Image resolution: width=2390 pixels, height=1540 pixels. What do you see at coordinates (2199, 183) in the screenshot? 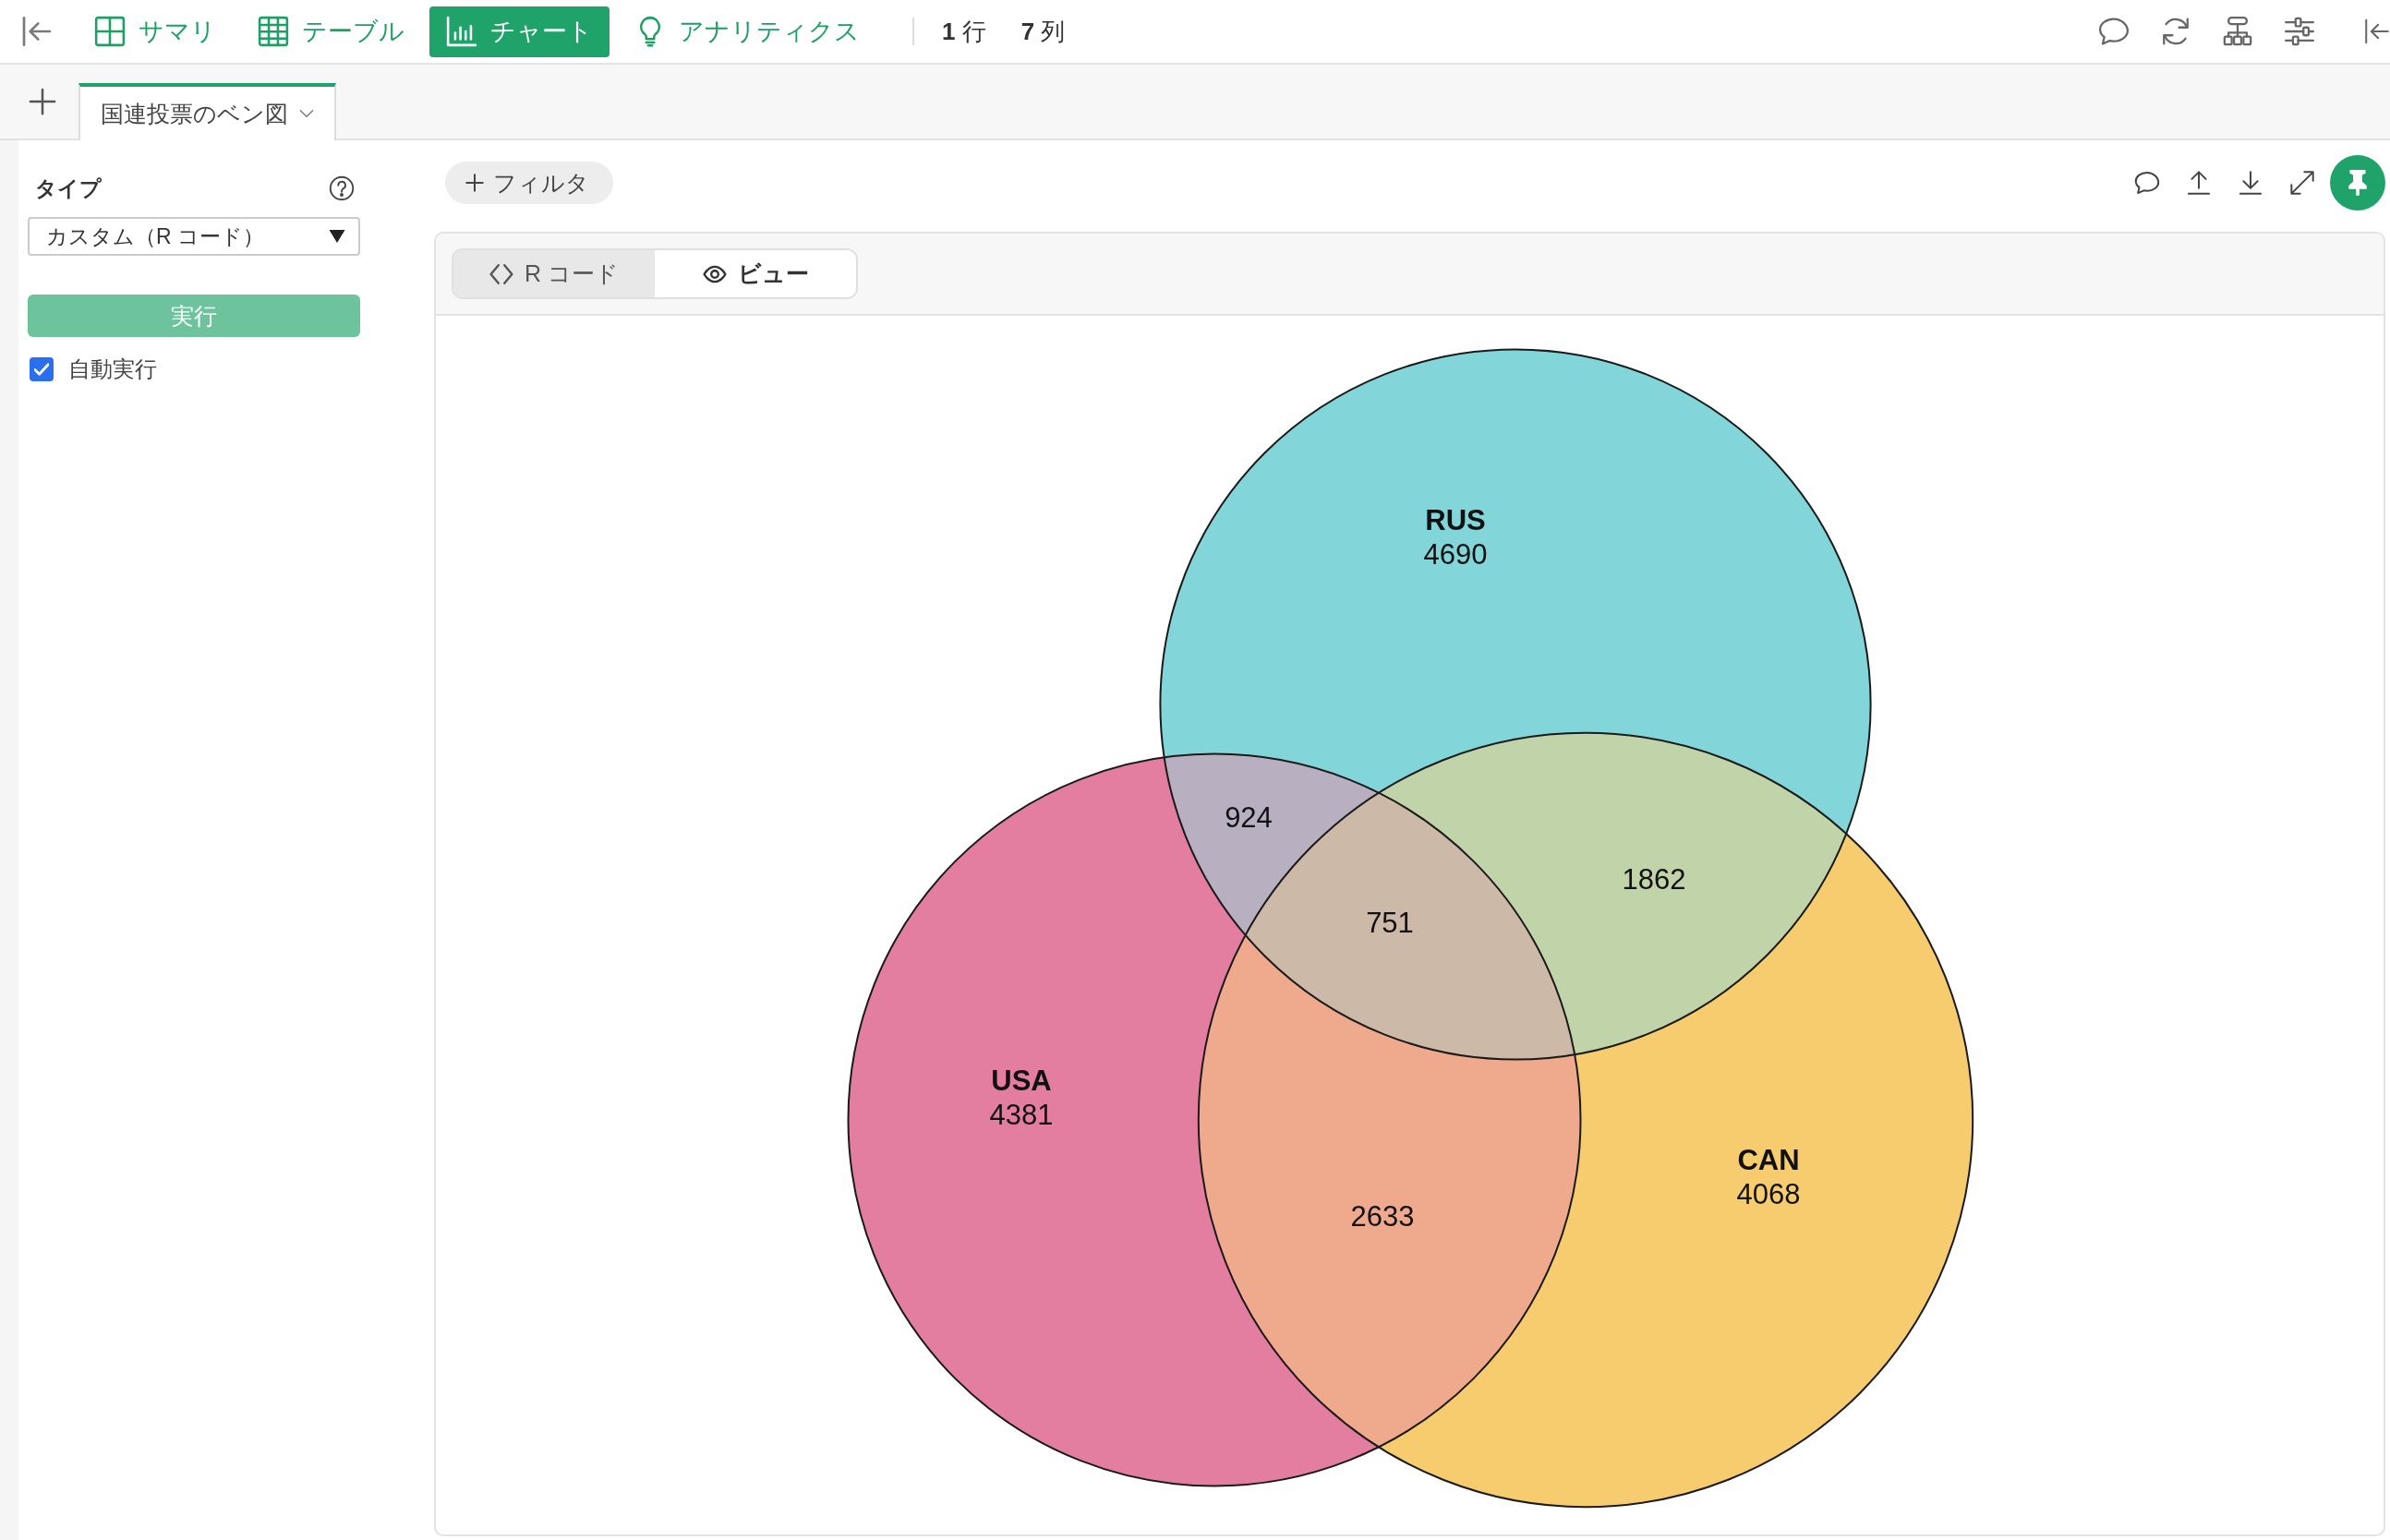
I see `upload-icon` at bounding box center [2199, 183].